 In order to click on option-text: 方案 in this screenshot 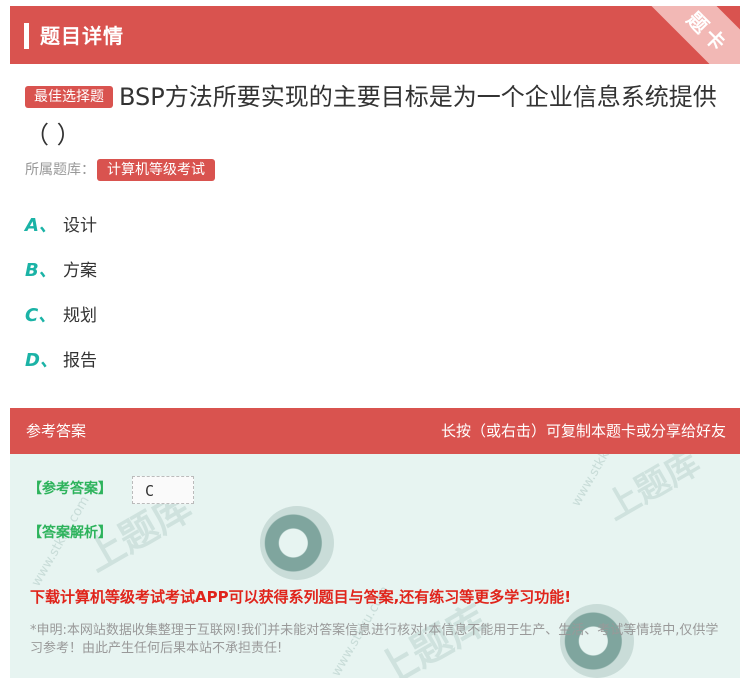, I will do `click(80, 271)`.